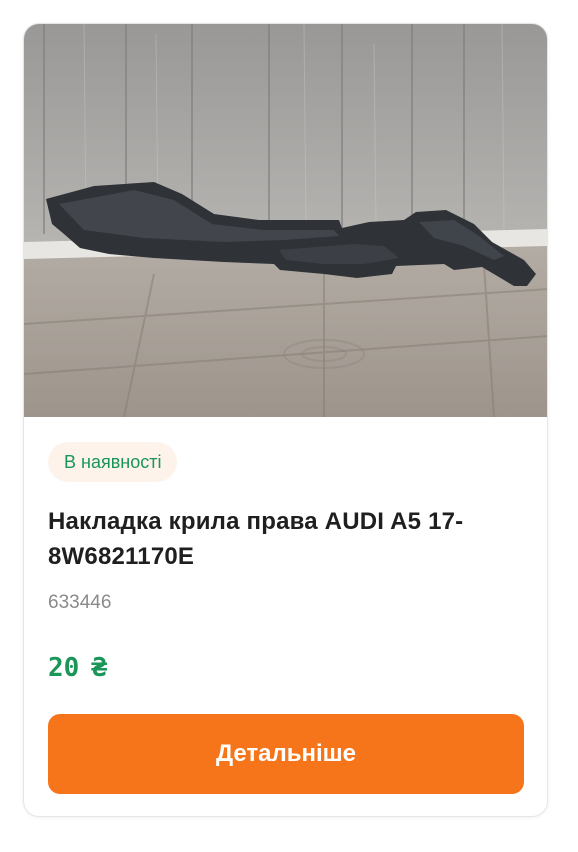 This screenshot has width=578, height=852. Describe the element at coordinates (80, 602) in the screenshot. I see `product-sku: 633446` at that location.